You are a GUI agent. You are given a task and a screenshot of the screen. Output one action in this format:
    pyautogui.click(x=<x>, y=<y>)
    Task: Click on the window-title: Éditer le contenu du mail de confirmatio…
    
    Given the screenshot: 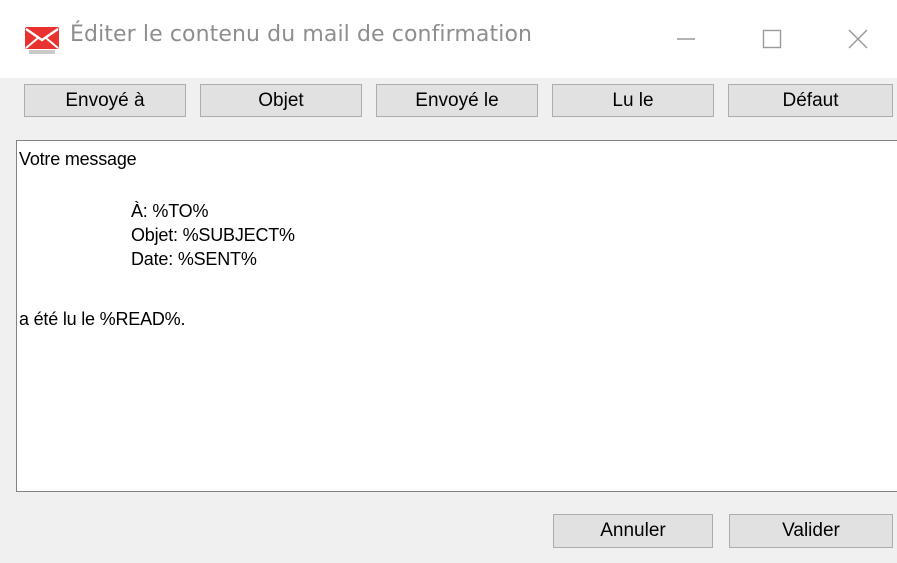 What is the action you would take?
    pyautogui.click(x=301, y=34)
    